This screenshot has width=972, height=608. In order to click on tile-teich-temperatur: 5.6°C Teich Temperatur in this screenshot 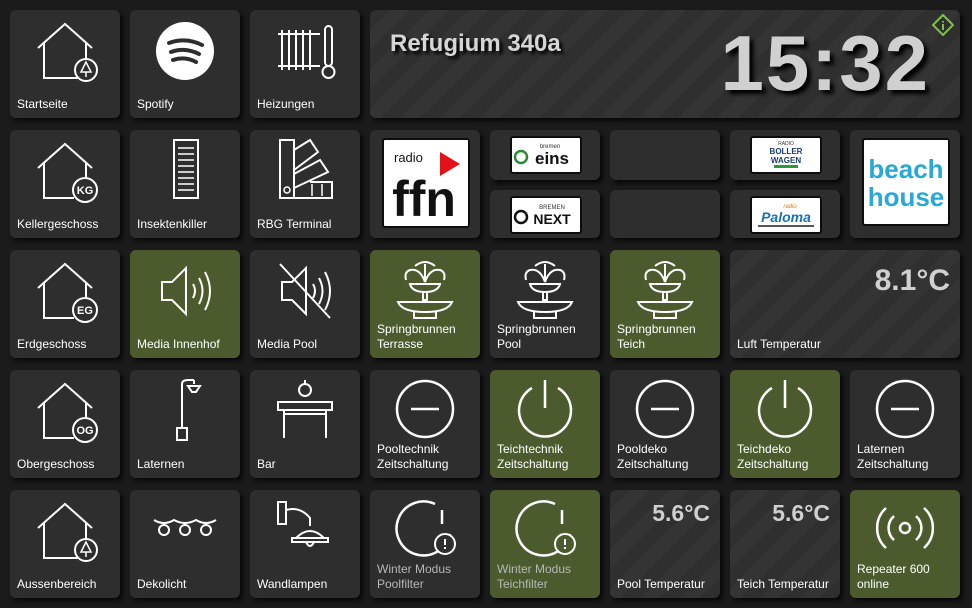, I will do `click(785, 544)`.